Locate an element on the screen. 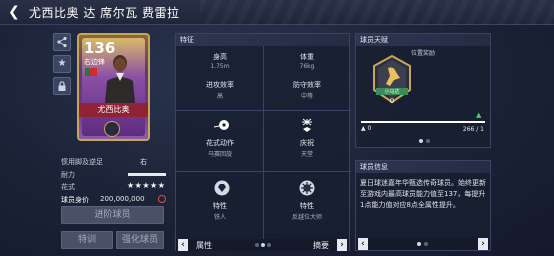 The image size is (554, 256). chevron-left-icon: ❮ is located at coordinates (14, 12).